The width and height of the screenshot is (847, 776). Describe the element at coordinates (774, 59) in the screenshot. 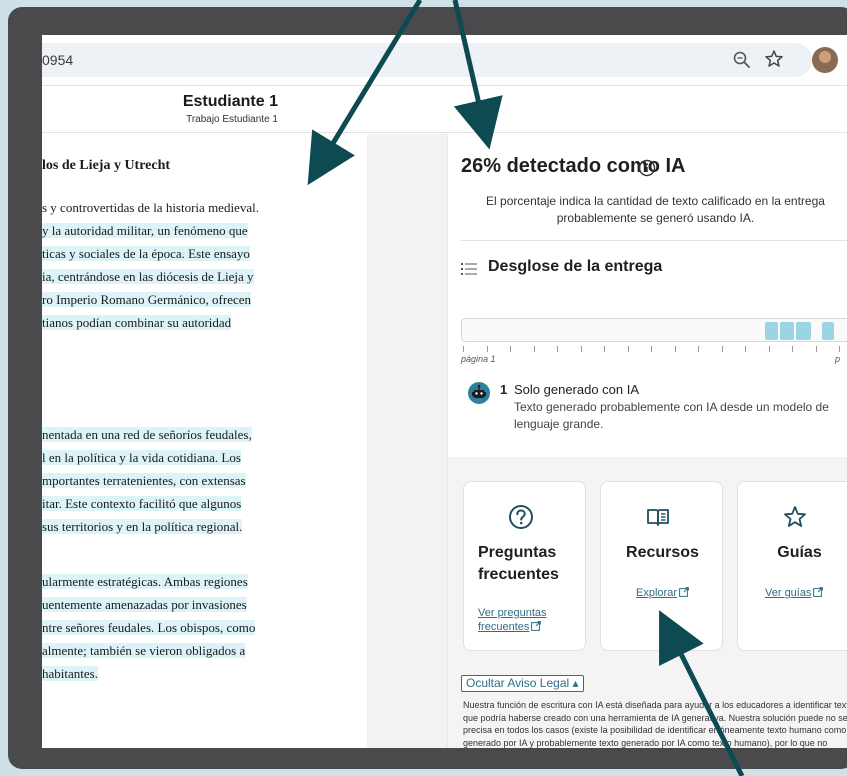

I see `bookmark-star-icon` at that location.